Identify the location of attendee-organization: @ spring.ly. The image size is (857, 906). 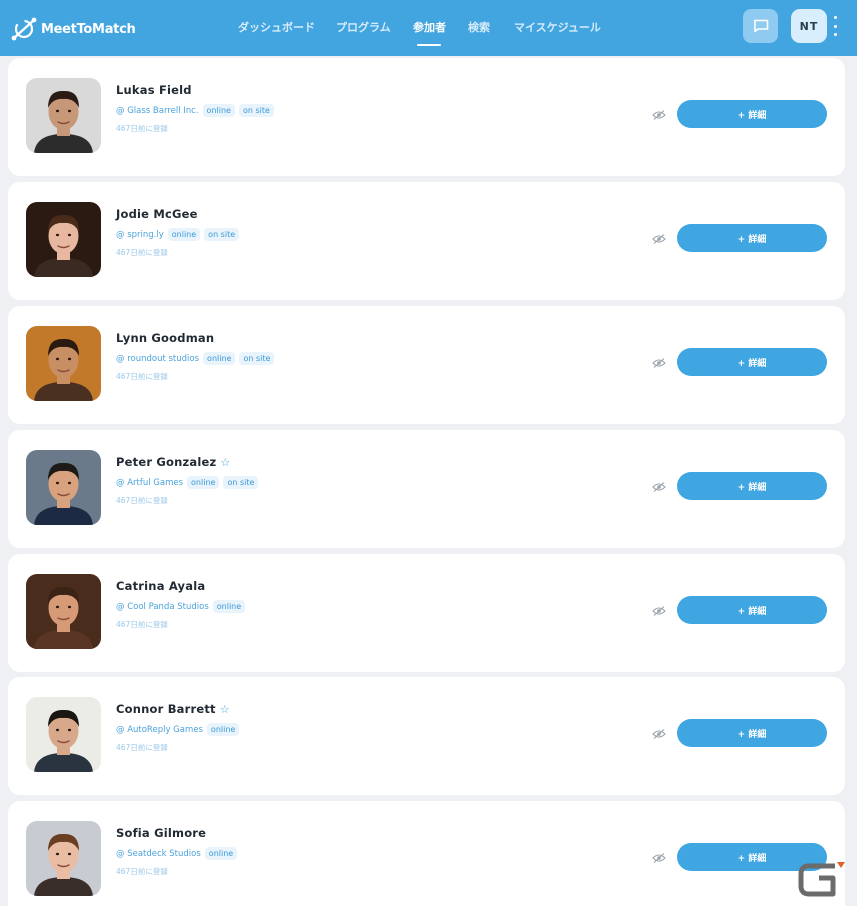
(140, 235).